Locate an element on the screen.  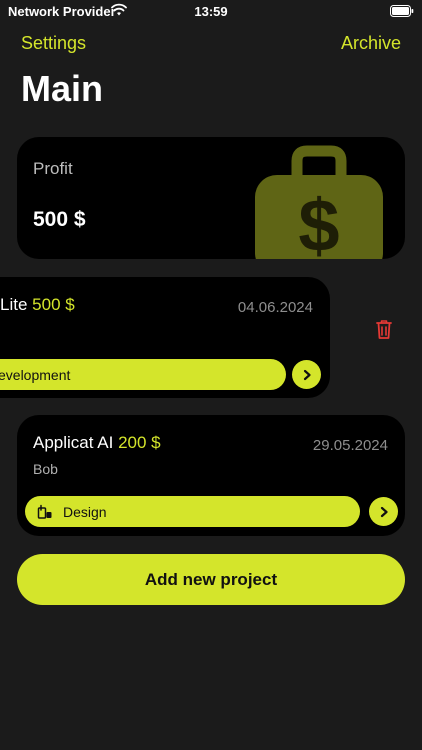
money-bag-icon: $ is located at coordinates (319, 202).